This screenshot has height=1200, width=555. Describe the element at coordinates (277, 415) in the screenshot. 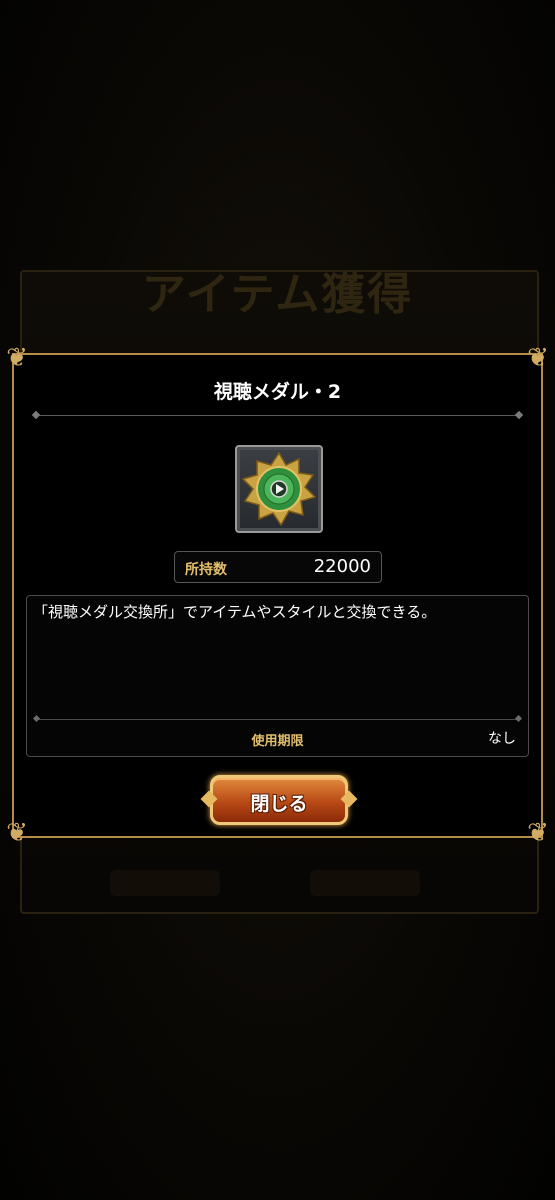

I see `title-divider` at that location.